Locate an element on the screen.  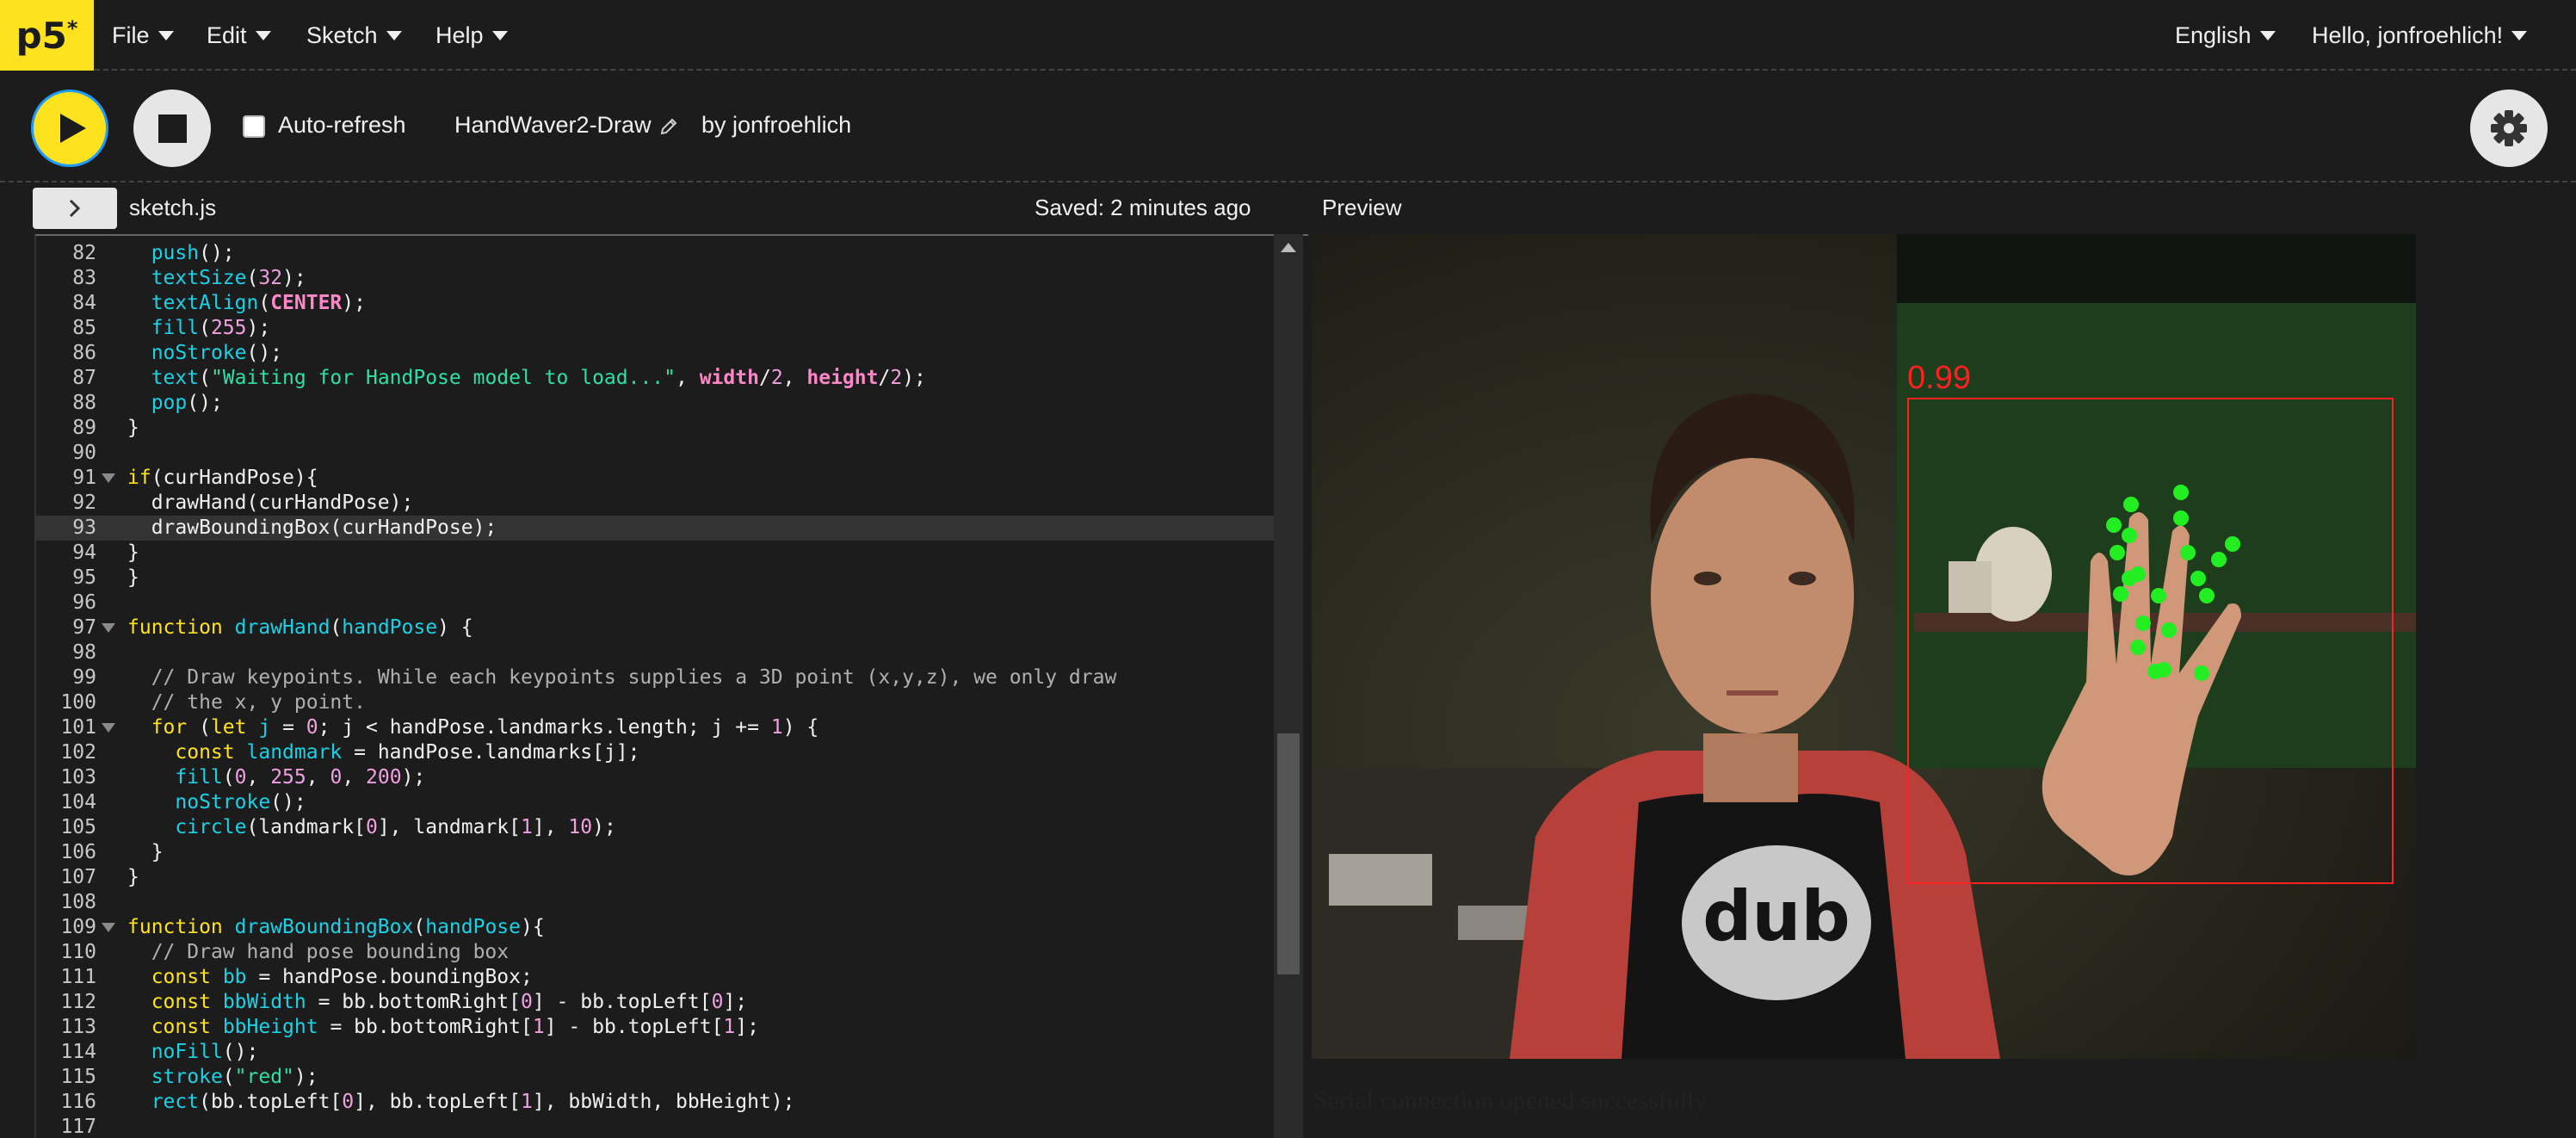
code-line: 82 push(); is located at coordinates (656, 253).